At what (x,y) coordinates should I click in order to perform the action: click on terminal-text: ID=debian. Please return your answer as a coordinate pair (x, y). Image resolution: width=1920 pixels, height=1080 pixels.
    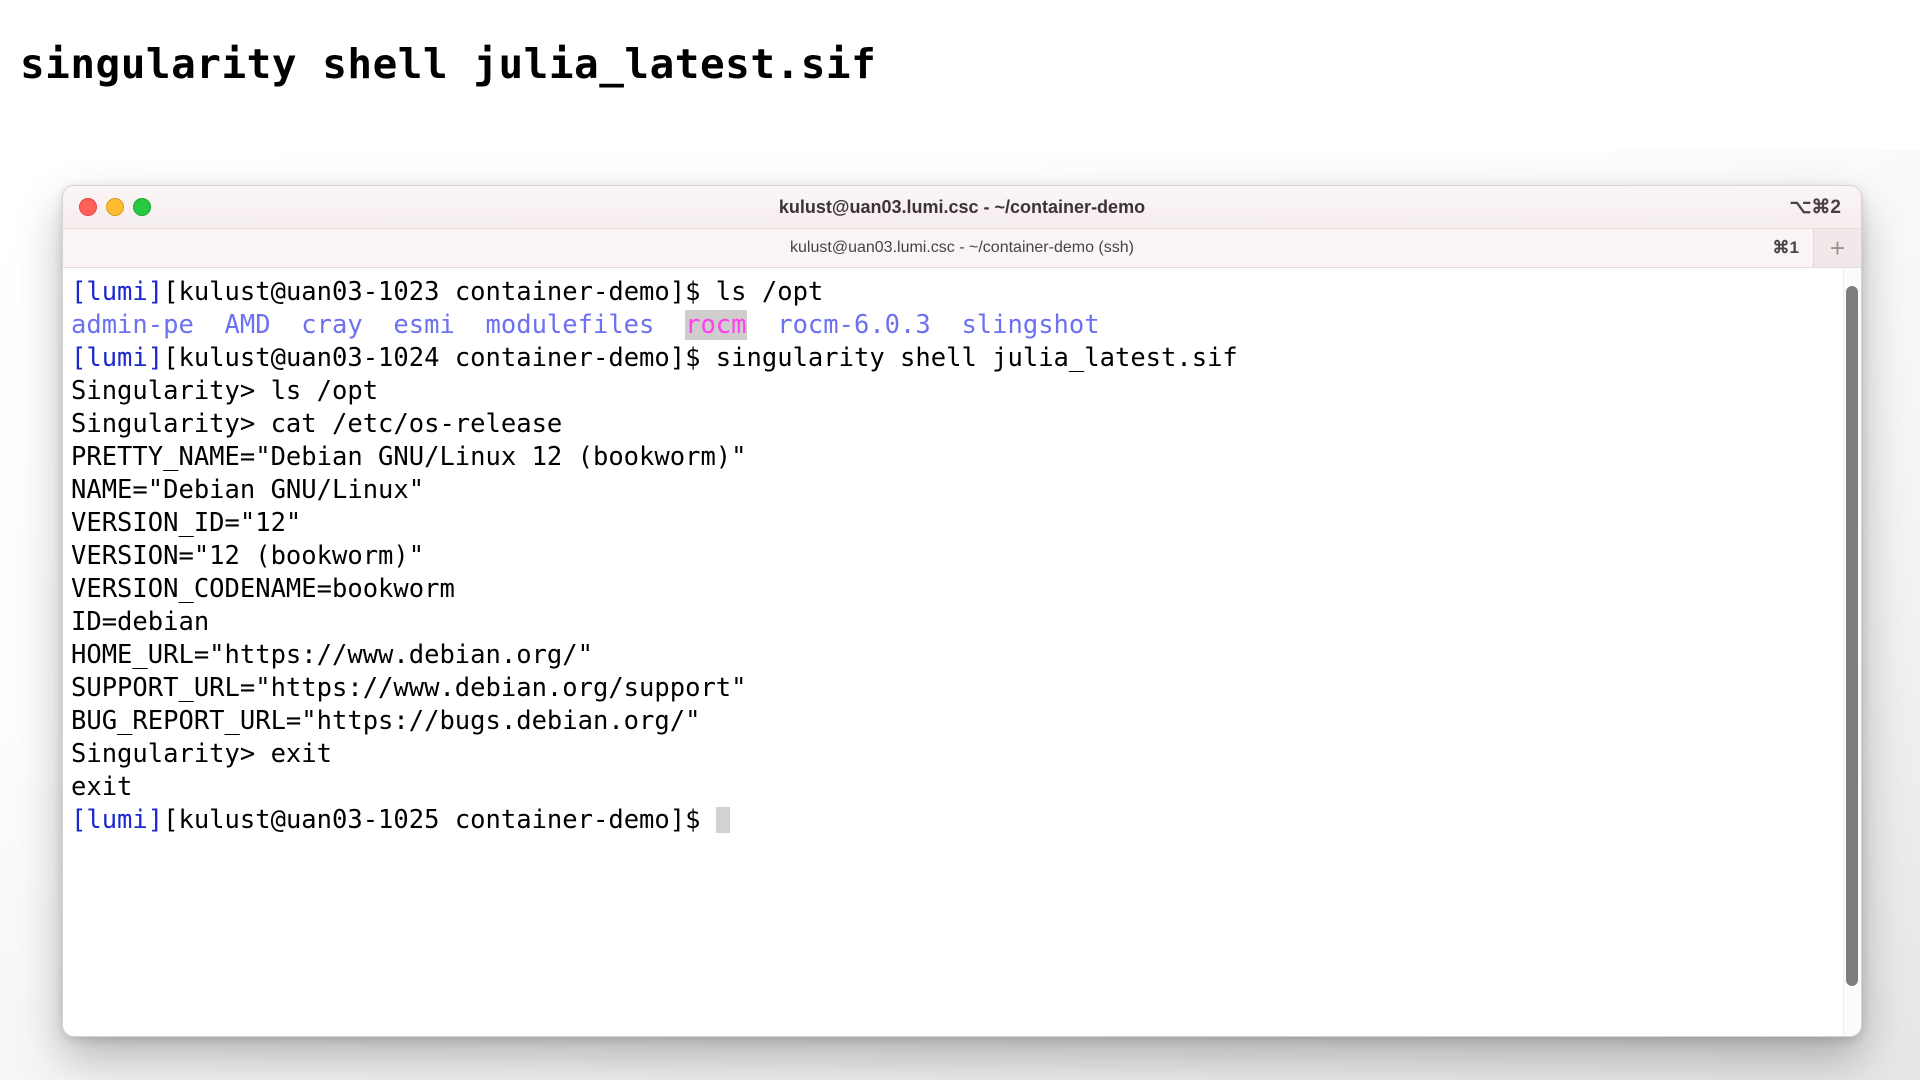
    Looking at the image, I should click on (140, 622).